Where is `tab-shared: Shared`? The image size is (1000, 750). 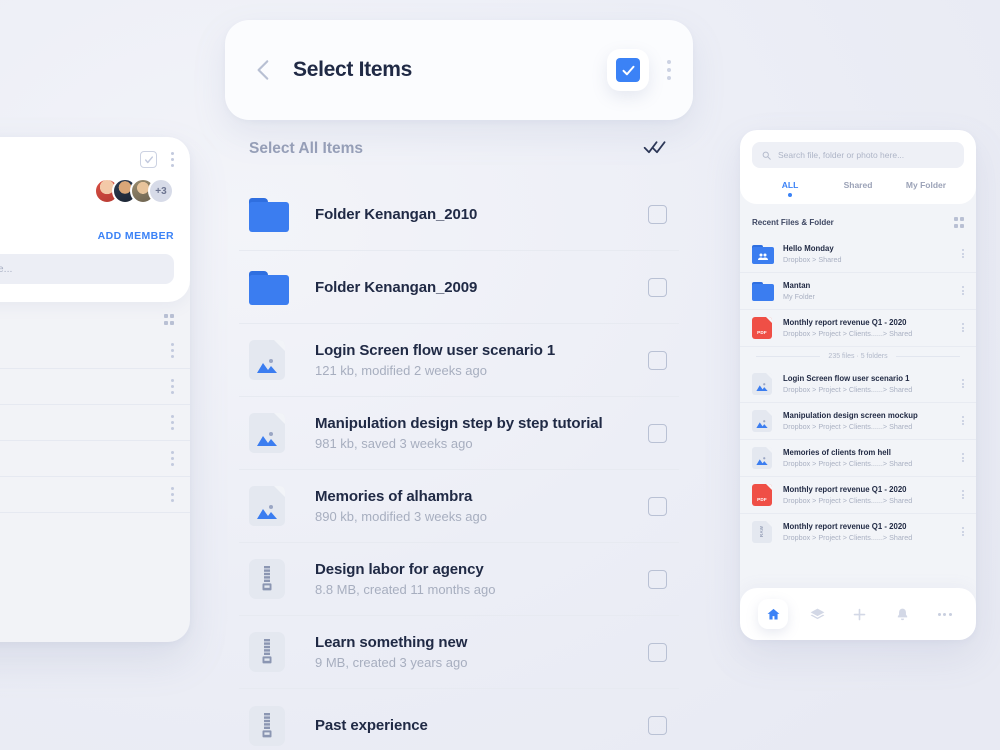
tab-shared: Shared is located at coordinates (858, 185).